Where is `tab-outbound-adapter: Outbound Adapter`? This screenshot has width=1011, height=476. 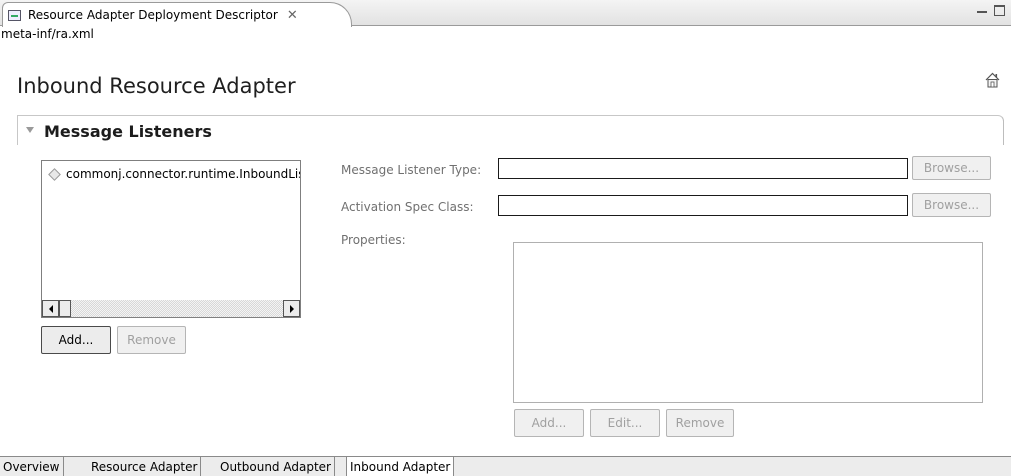 tab-outbound-adapter: Outbound Adapter is located at coordinates (276, 466).